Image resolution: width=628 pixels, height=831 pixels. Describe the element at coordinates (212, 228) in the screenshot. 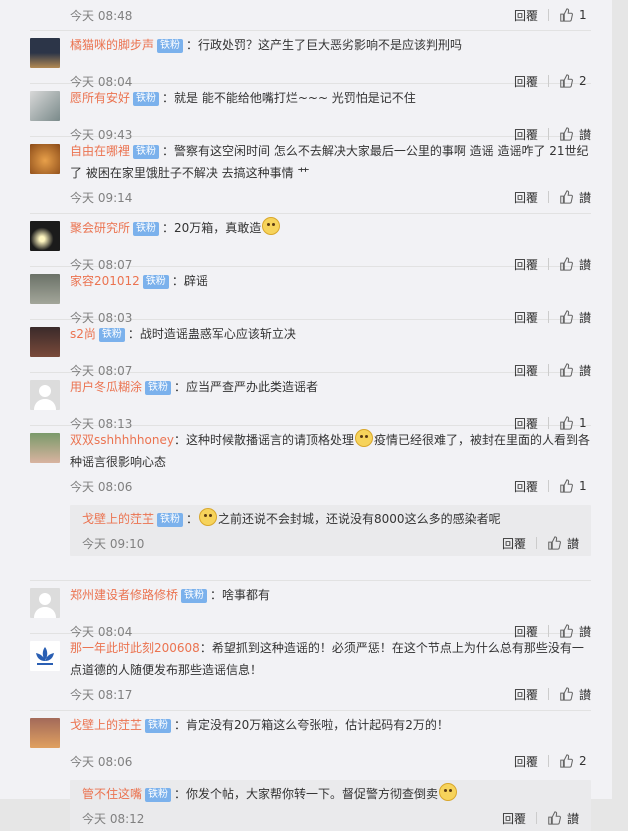

I see `comment-text: ：20万箱，真敢造` at that location.